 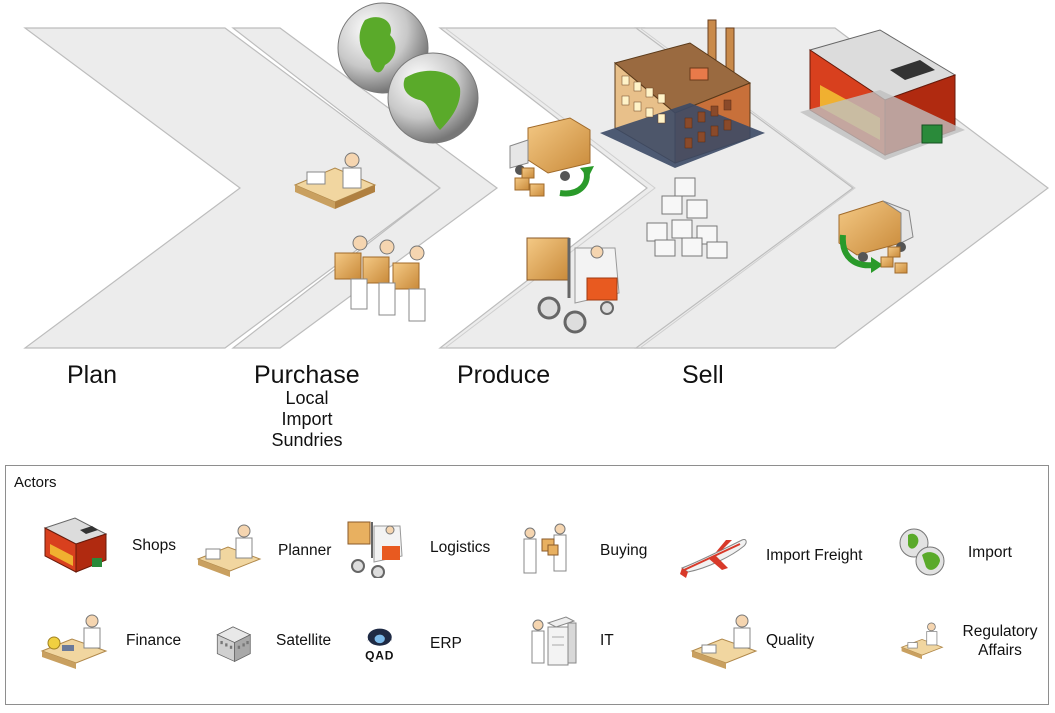 What do you see at coordinates (551, 157) in the screenshot?
I see `delivery-truck-icon` at bounding box center [551, 157].